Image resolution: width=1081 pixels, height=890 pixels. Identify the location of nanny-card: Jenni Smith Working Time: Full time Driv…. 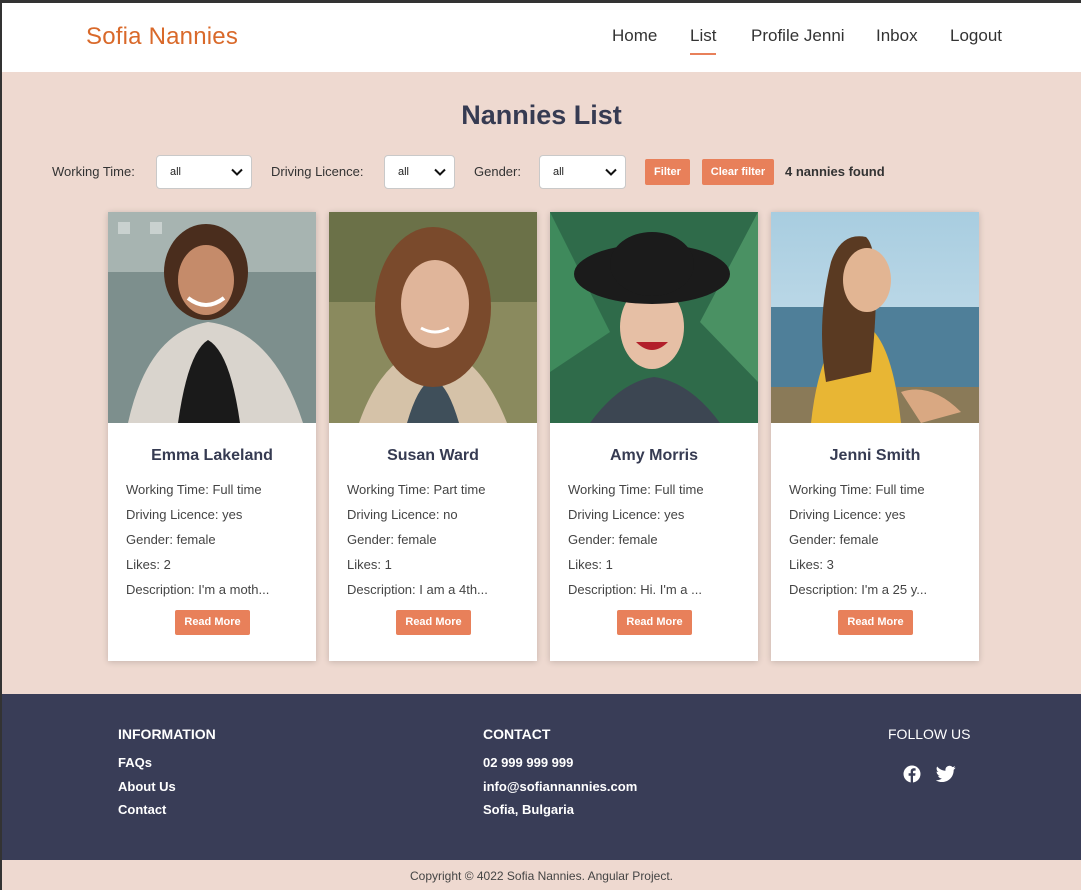
(875, 436).